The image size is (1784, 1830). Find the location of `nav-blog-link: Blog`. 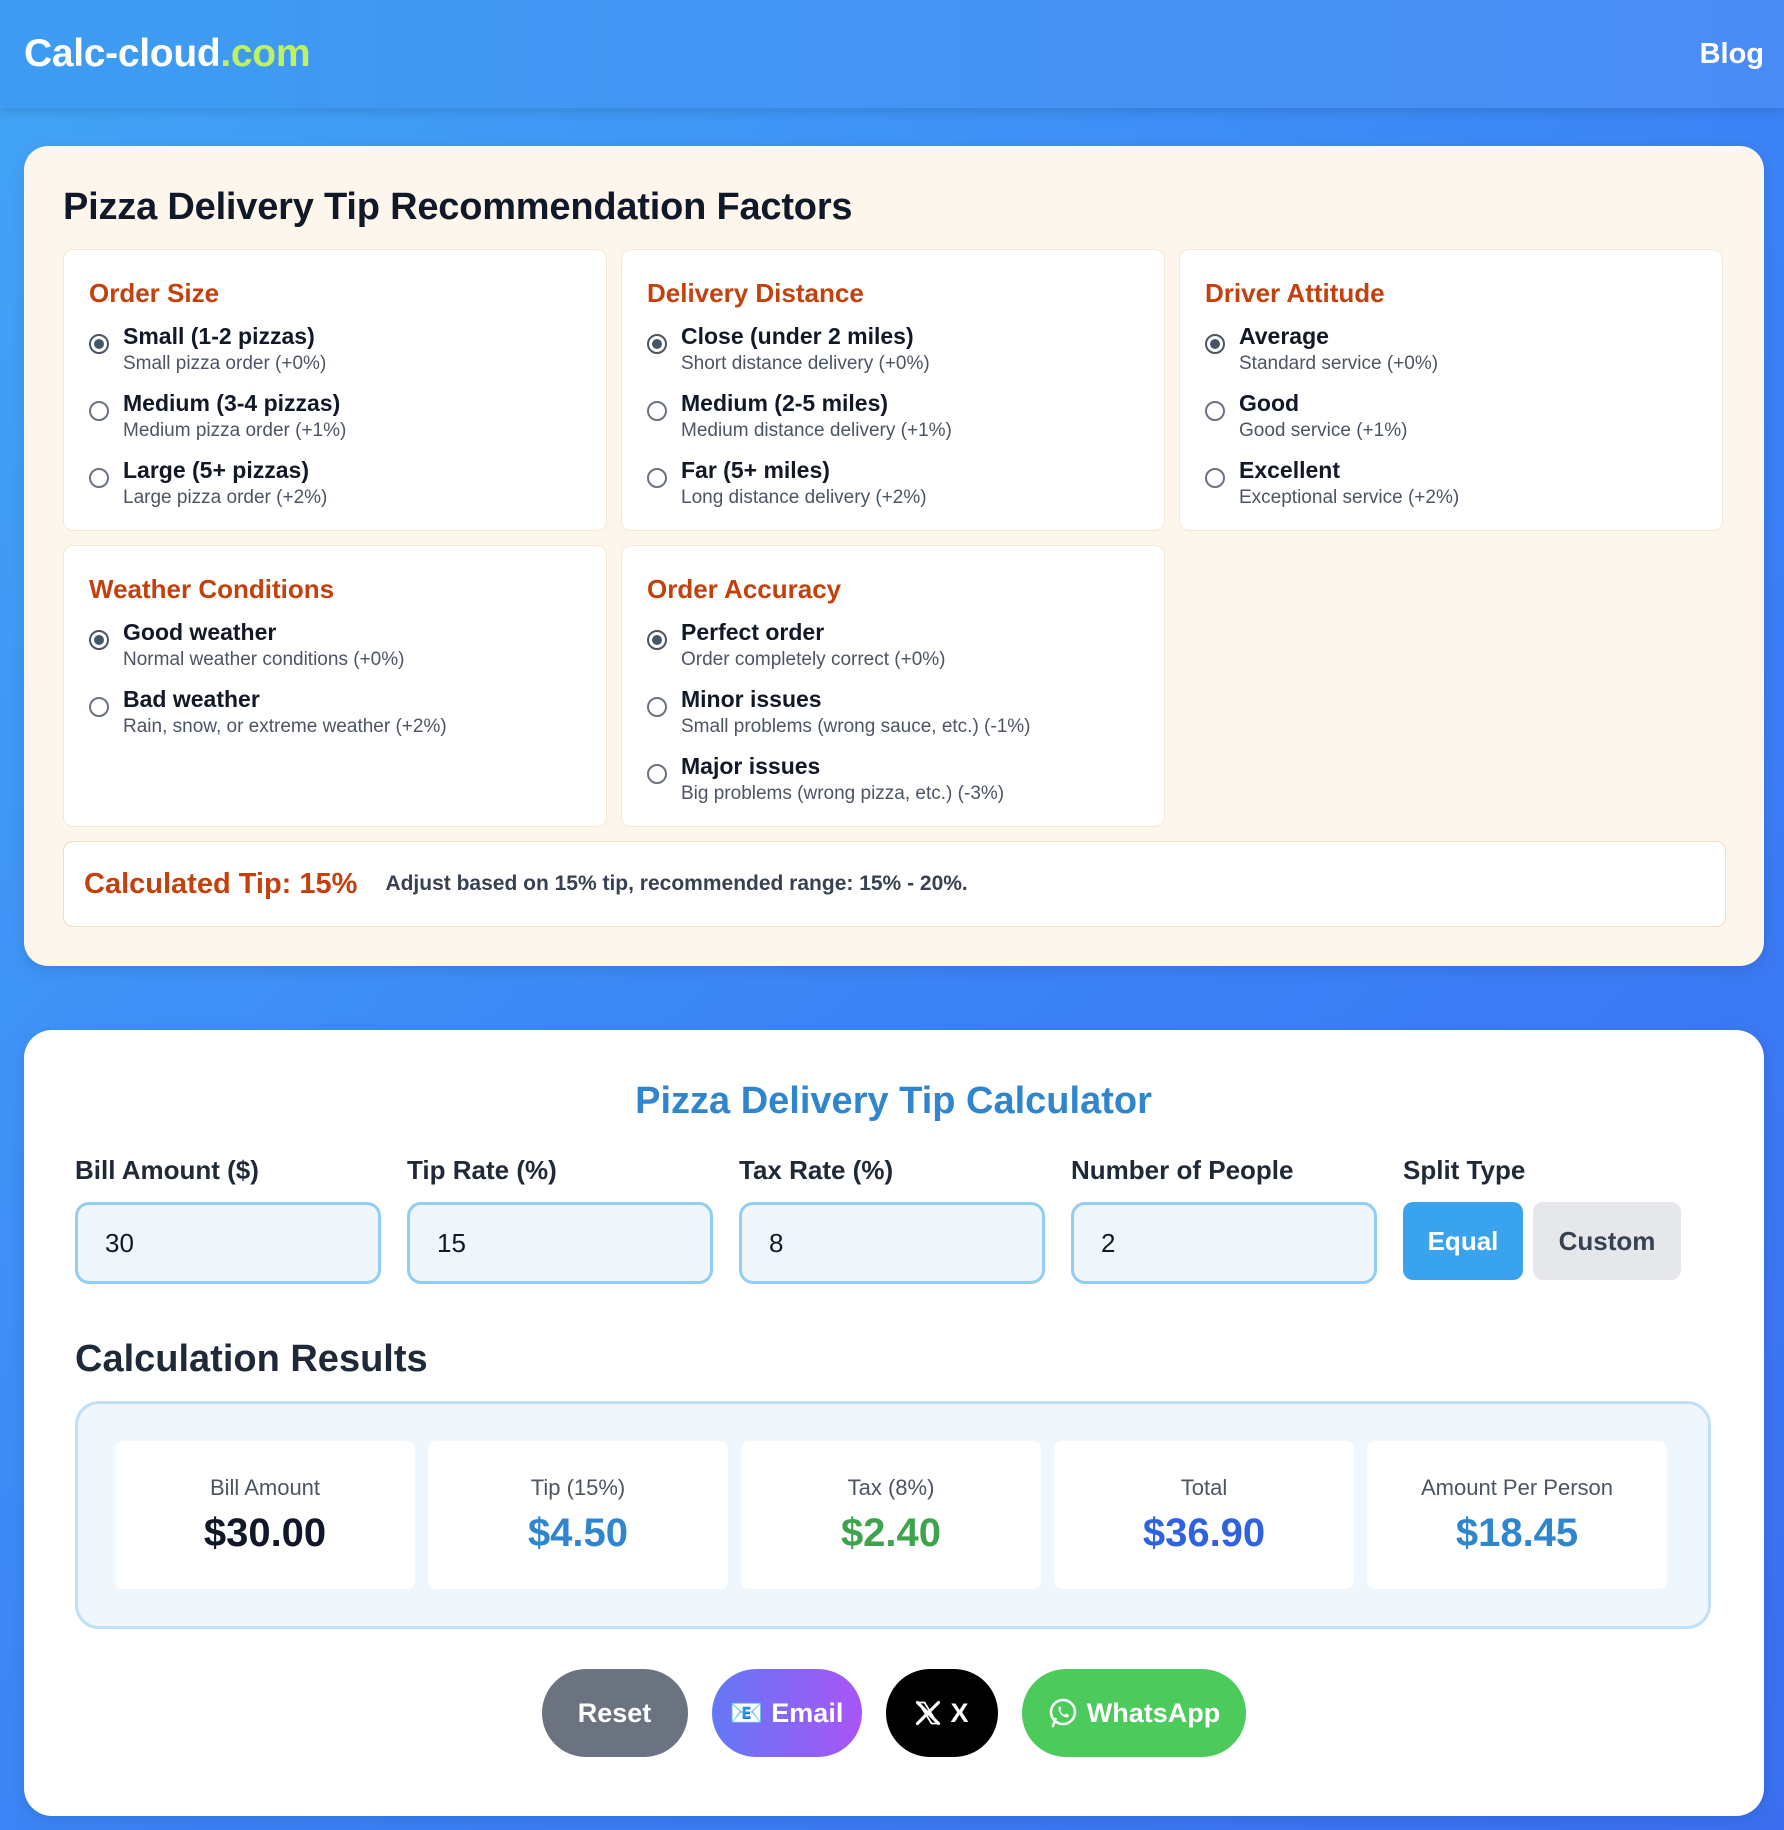

nav-blog-link: Blog is located at coordinates (1732, 54).